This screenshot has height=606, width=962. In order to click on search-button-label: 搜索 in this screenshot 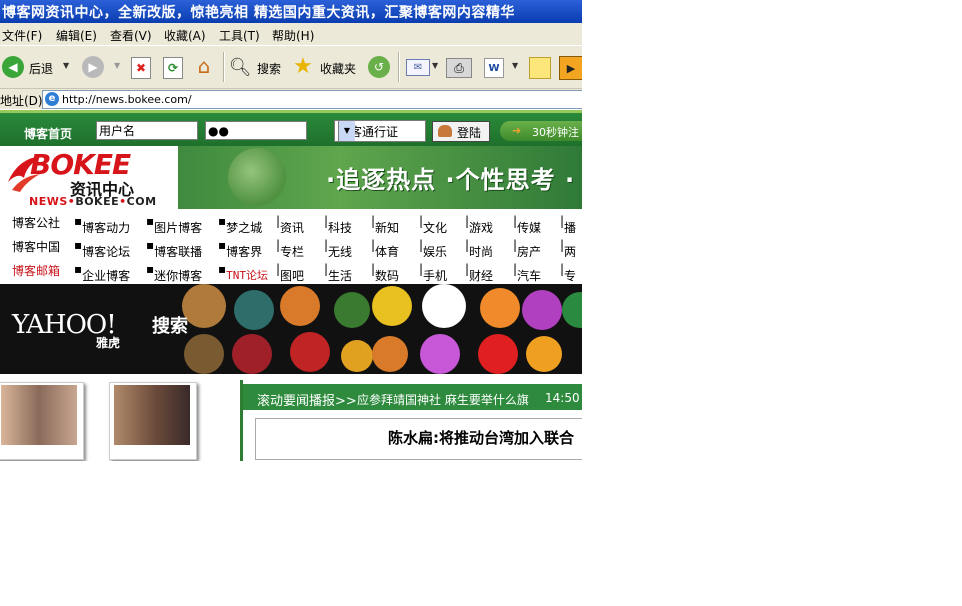, I will do `click(269, 68)`.